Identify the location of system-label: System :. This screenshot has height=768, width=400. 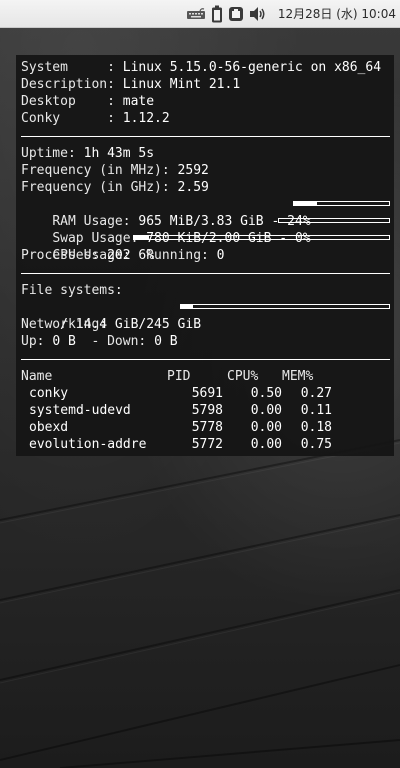
(72, 67).